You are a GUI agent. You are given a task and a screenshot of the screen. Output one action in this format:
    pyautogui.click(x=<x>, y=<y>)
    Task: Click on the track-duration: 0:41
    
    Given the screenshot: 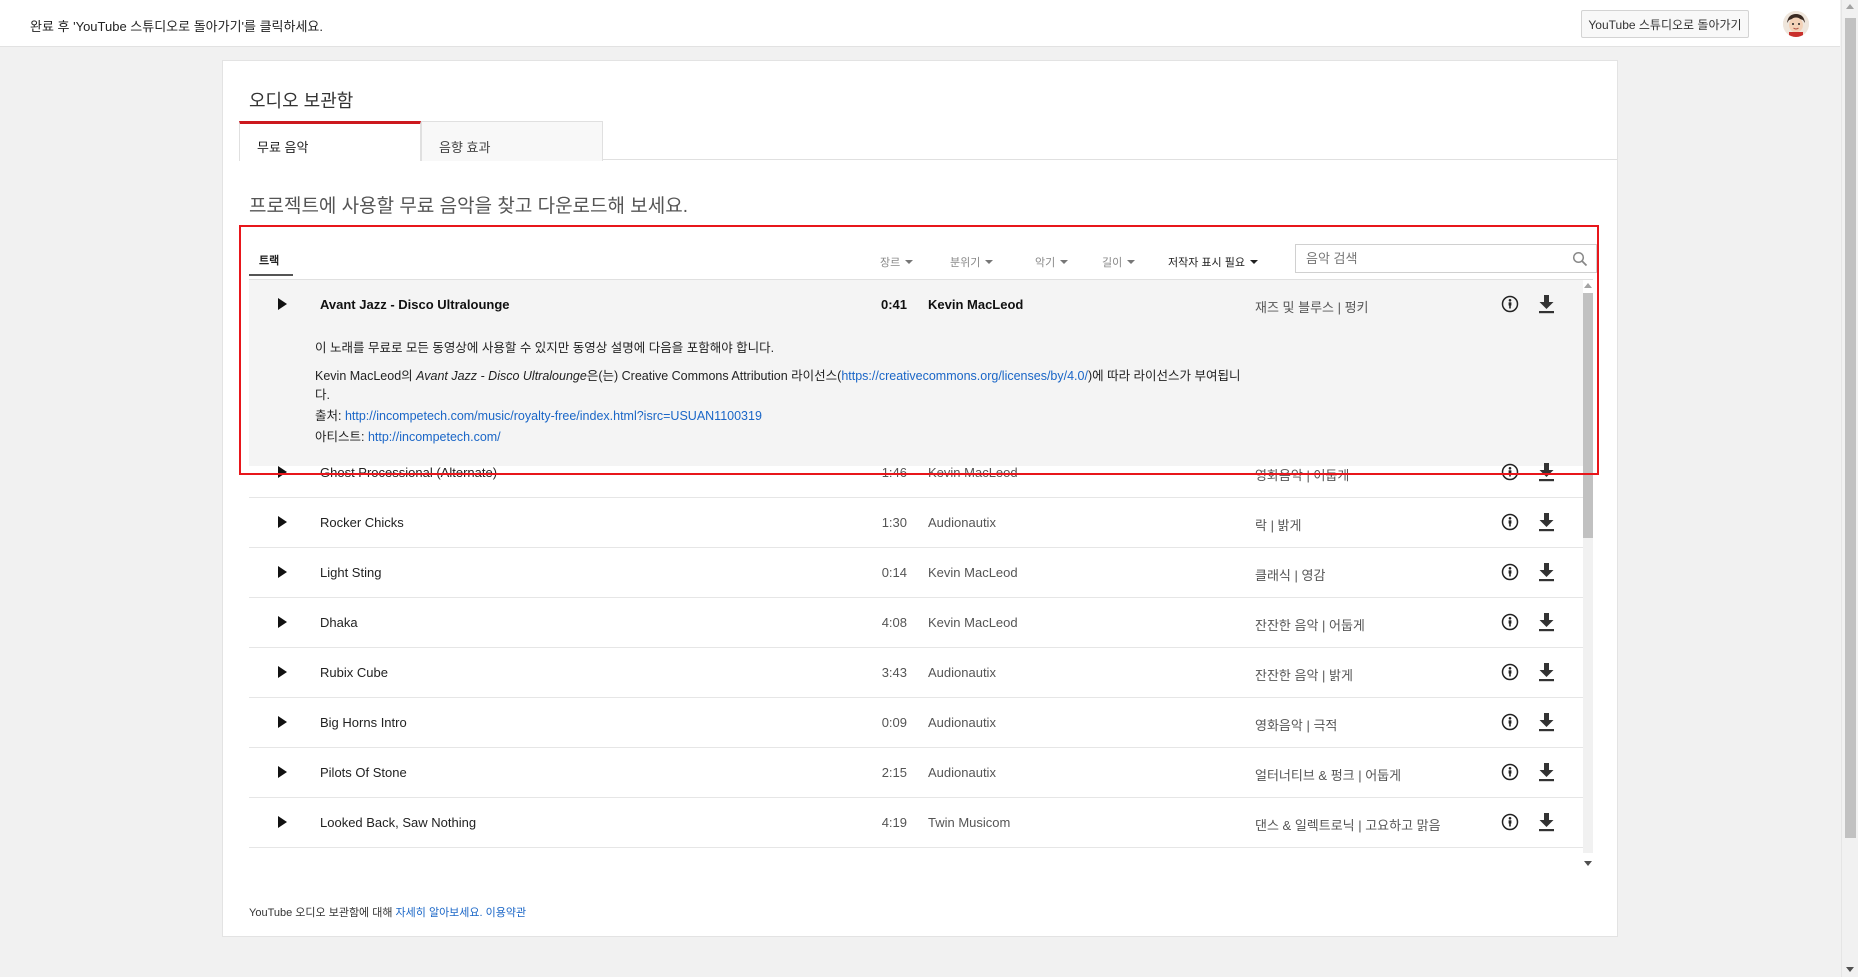 What is the action you would take?
    pyautogui.click(x=893, y=304)
    